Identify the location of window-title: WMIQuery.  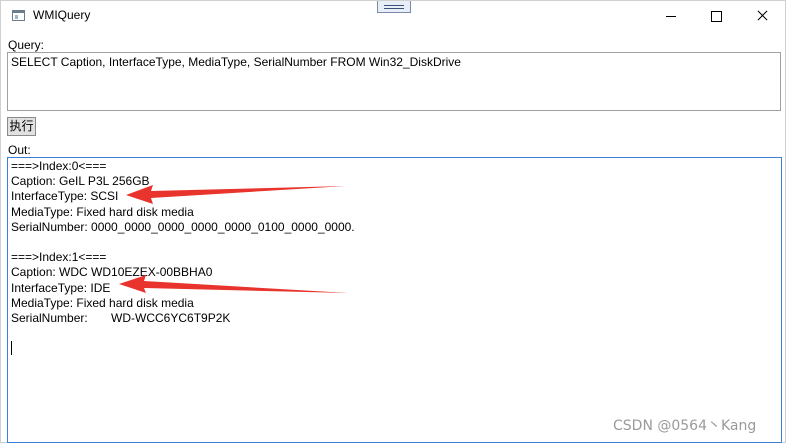
(62, 15).